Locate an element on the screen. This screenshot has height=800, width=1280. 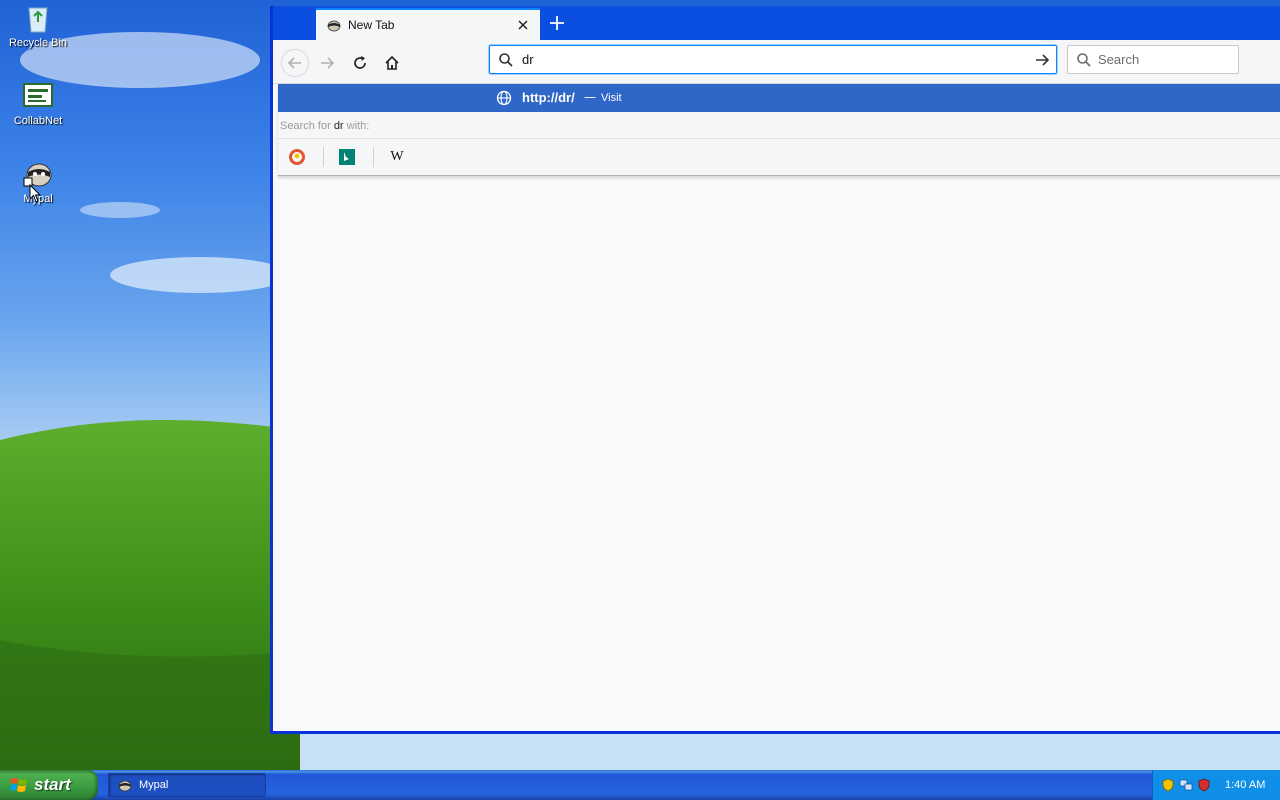
home-icon is located at coordinates (392, 62).